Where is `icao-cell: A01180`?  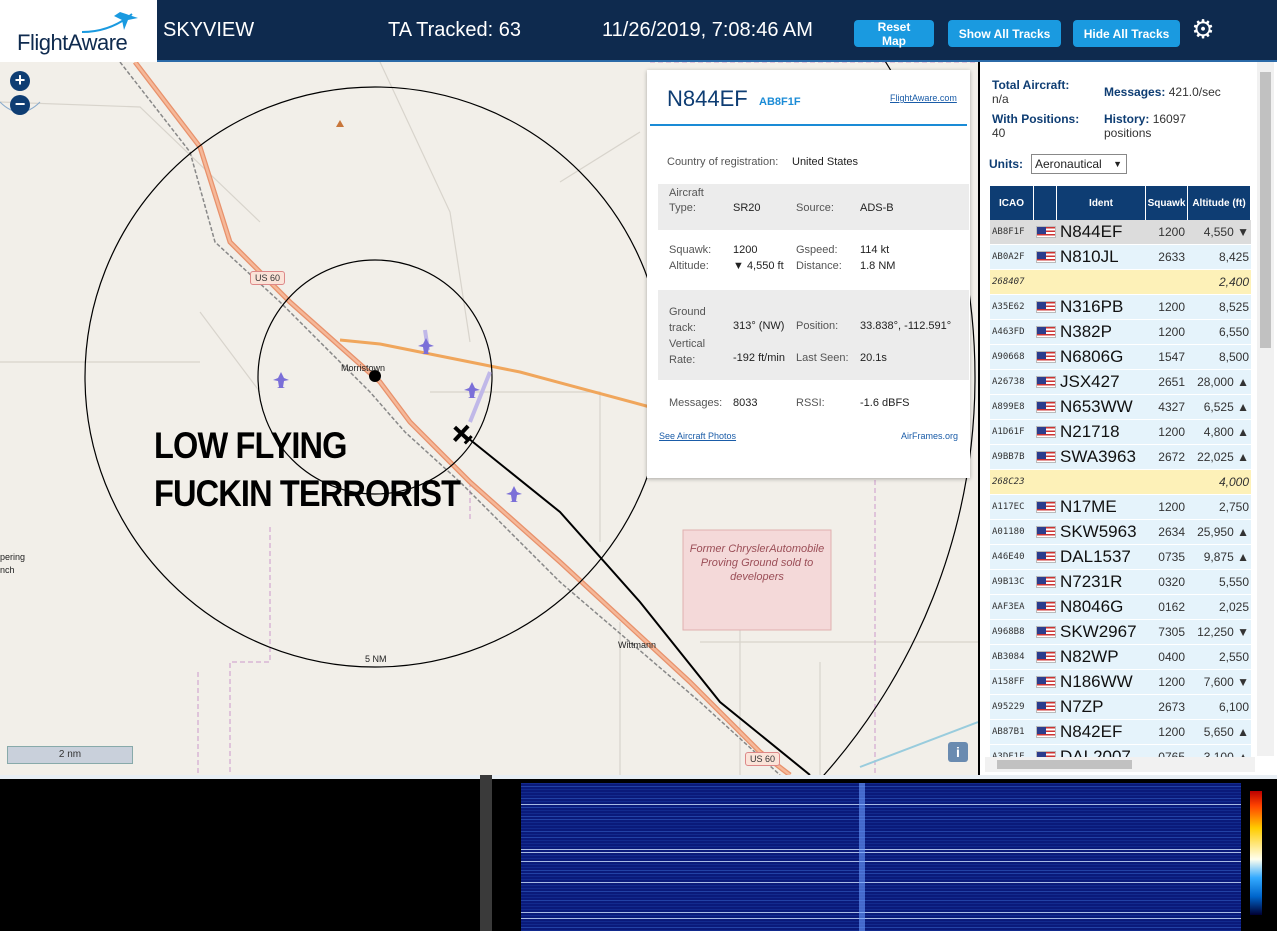 icao-cell: A01180 is located at coordinates (1008, 532).